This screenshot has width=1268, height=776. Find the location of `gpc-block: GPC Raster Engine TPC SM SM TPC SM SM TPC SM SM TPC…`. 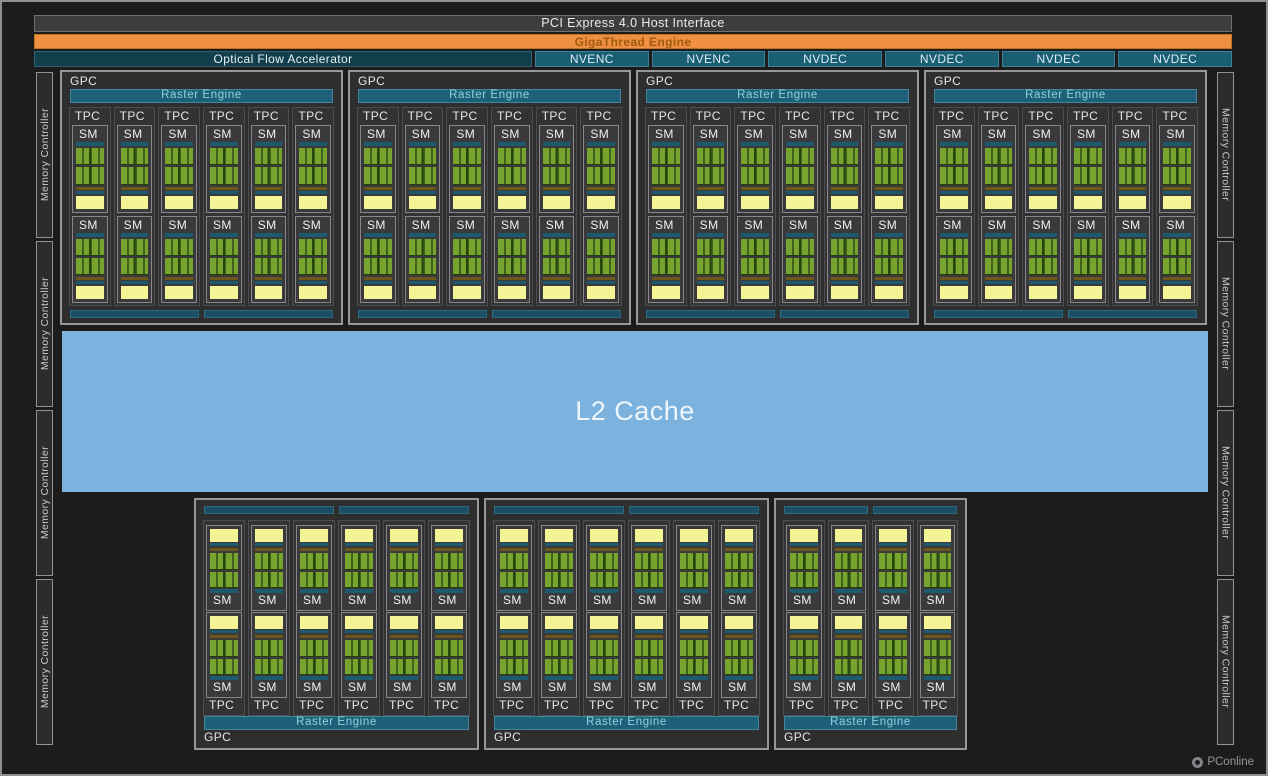

gpc-block: GPC Raster Engine TPC SM SM TPC SM SM TPC SM SM TPC… is located at coordinates (336, 624).